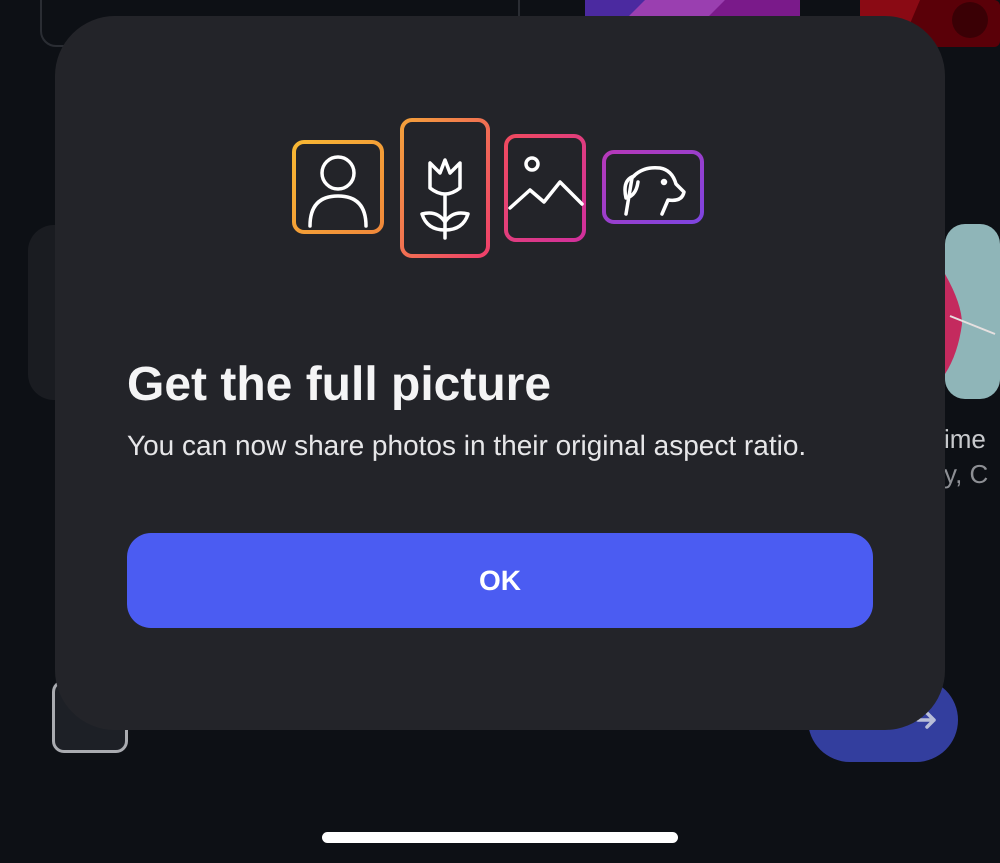 This screenshot has width=1000, height=863. What do you see at coordinates (445, 188) in the screenshot?
I see `flower-icon` at bounding box center [445, 188].